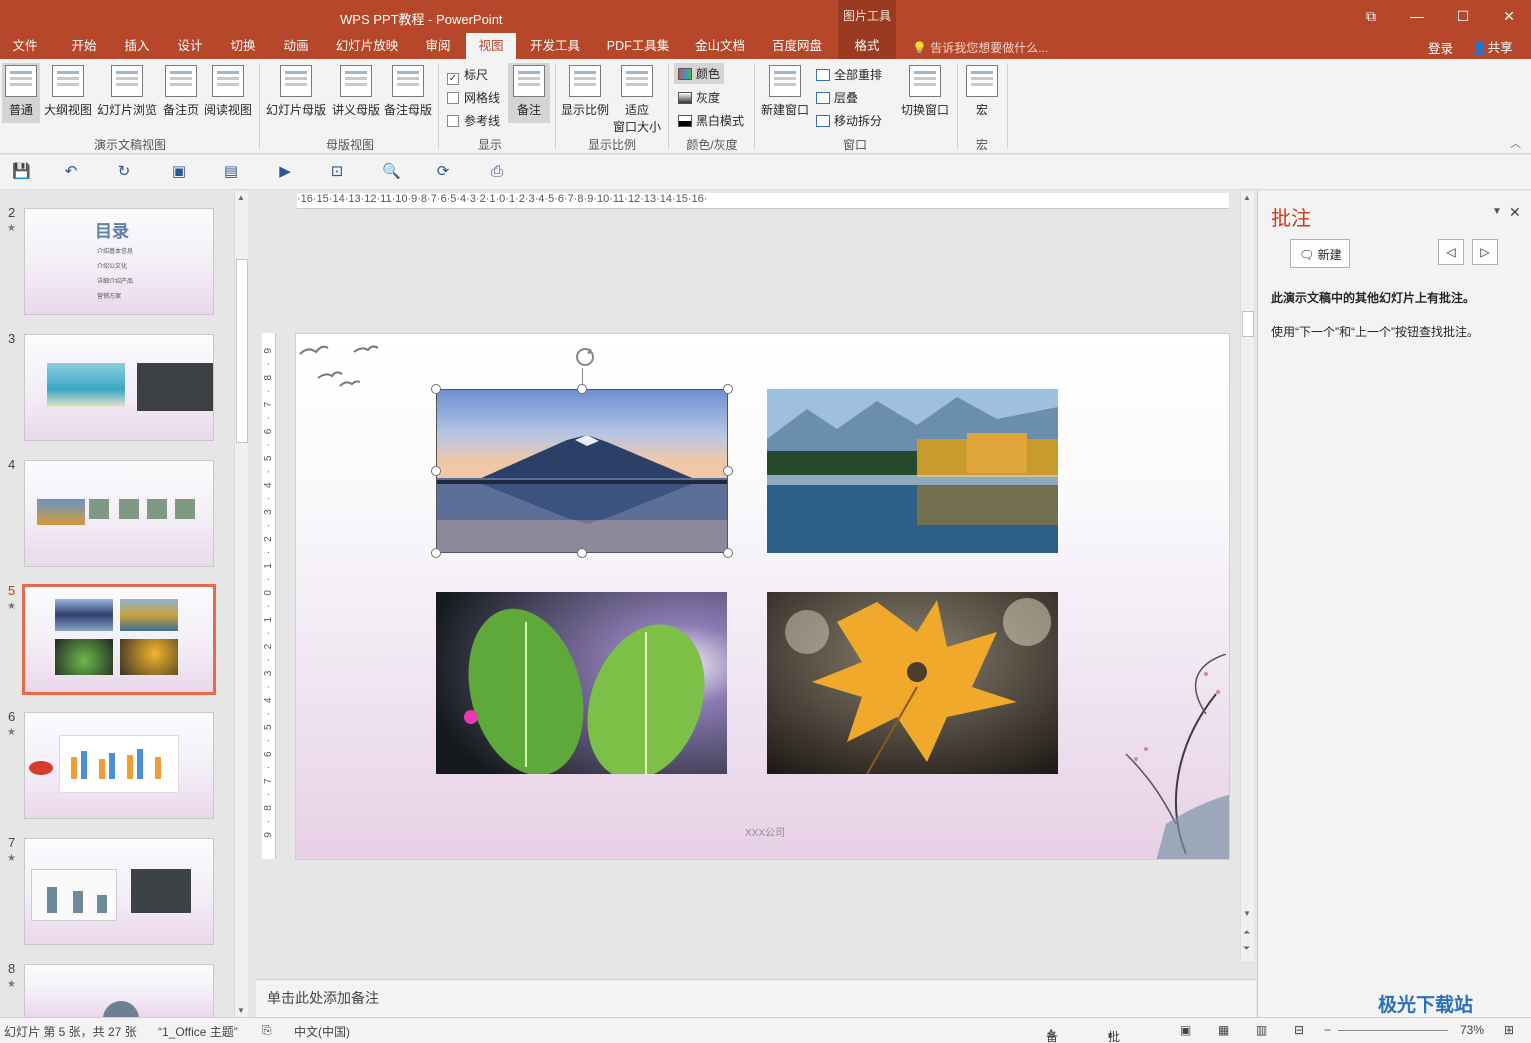  Describe the element at coordinates (228, 93) in the screenshot. I see `reading-view-button: 阅读视图` at that location.